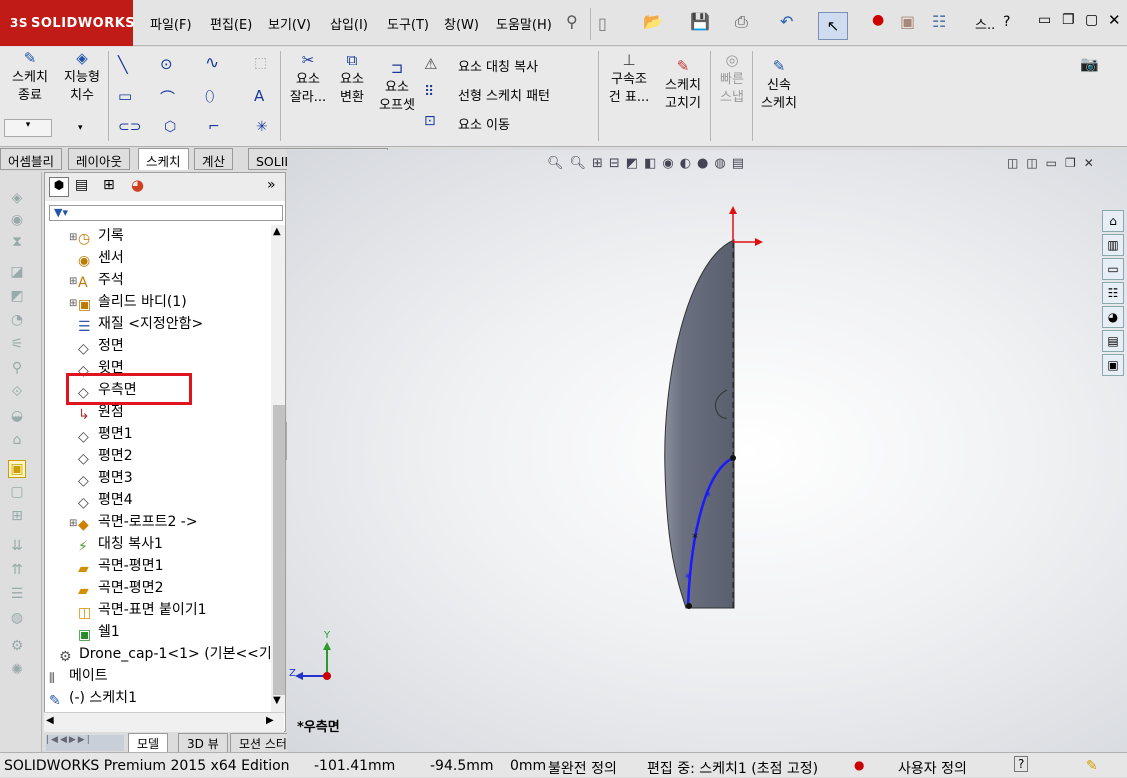  I want to click on tree-item: ◇ 평면4, so click(101, 500).